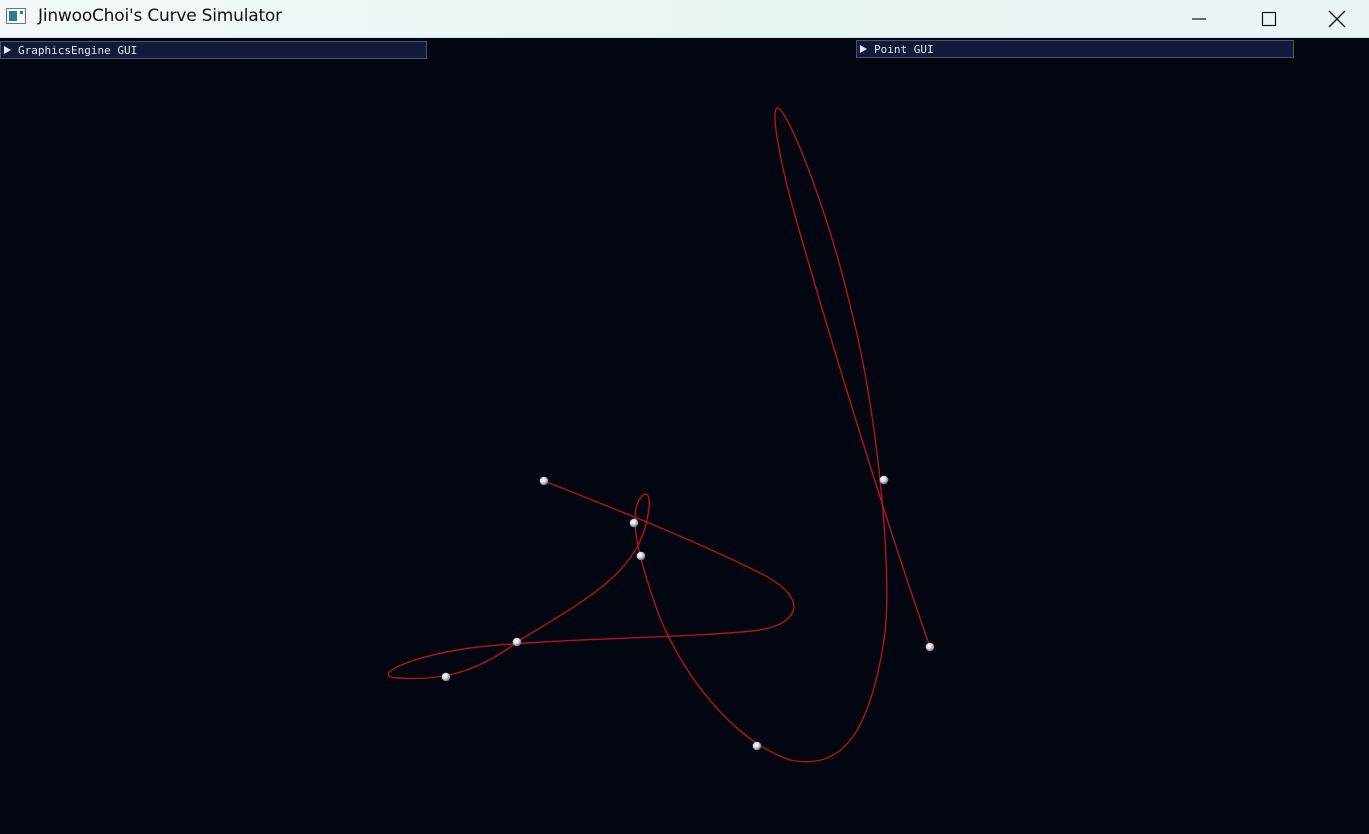 Image resolution: width=1369 pixels, height=834 pixels. I want to click on close-button, so click(1336, 19).